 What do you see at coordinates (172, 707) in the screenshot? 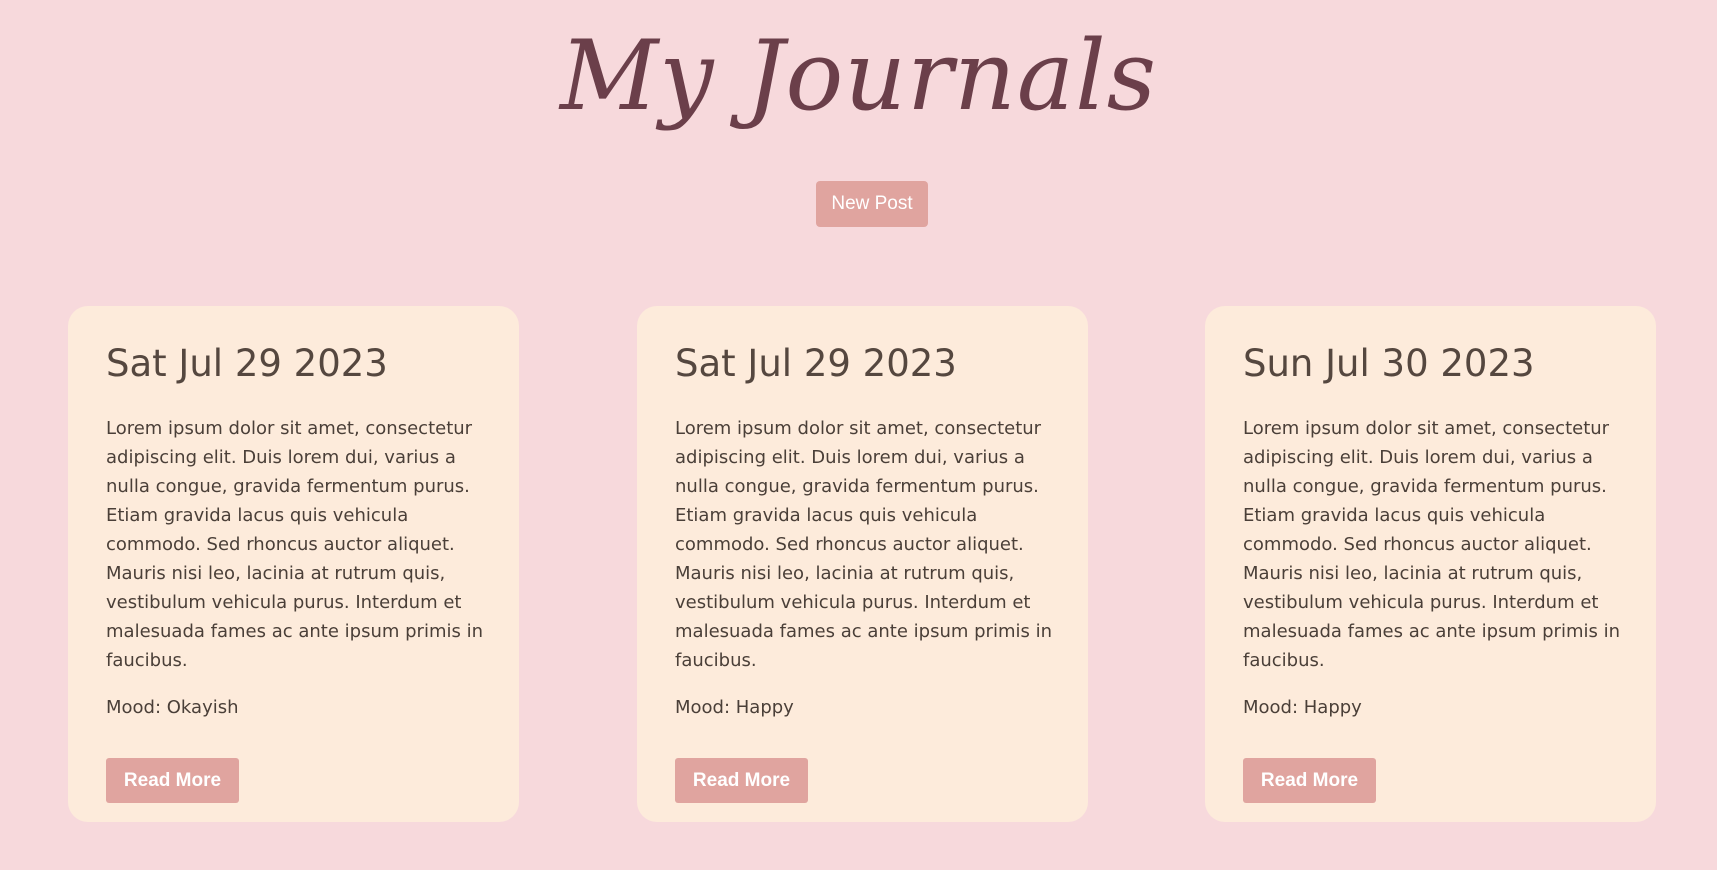
I see `card-mood: Mood: Okayish` at bounding box center [172, 707].